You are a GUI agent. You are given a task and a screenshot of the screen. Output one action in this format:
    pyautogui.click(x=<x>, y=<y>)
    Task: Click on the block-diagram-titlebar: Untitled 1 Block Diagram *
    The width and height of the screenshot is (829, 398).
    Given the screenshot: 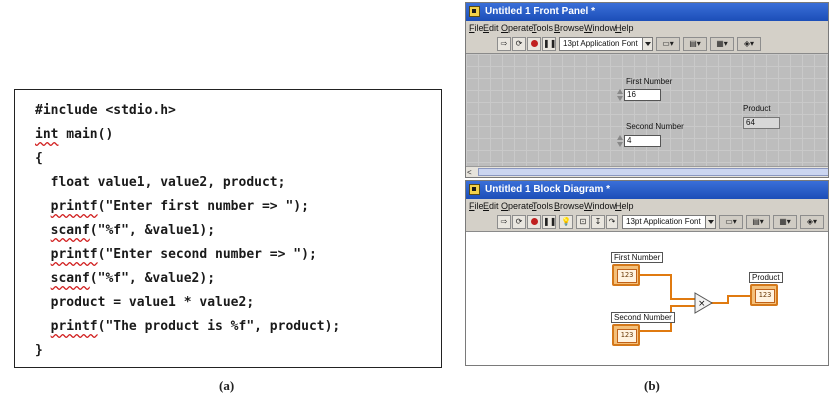 What is the action you would take?
    pyautogui.click(x=647, y=190)
    